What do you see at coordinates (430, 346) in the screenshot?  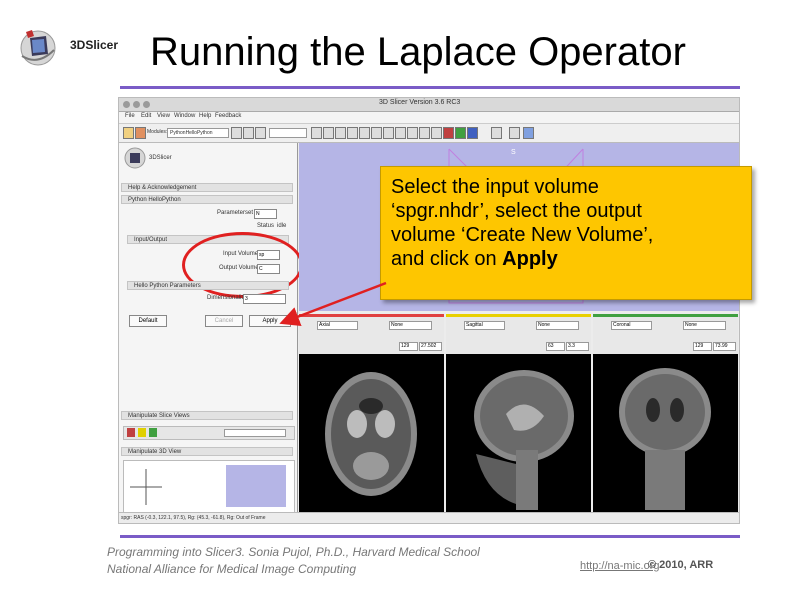 I see `axial-slice-offset: 27.502` at bounding box center [430, 346].